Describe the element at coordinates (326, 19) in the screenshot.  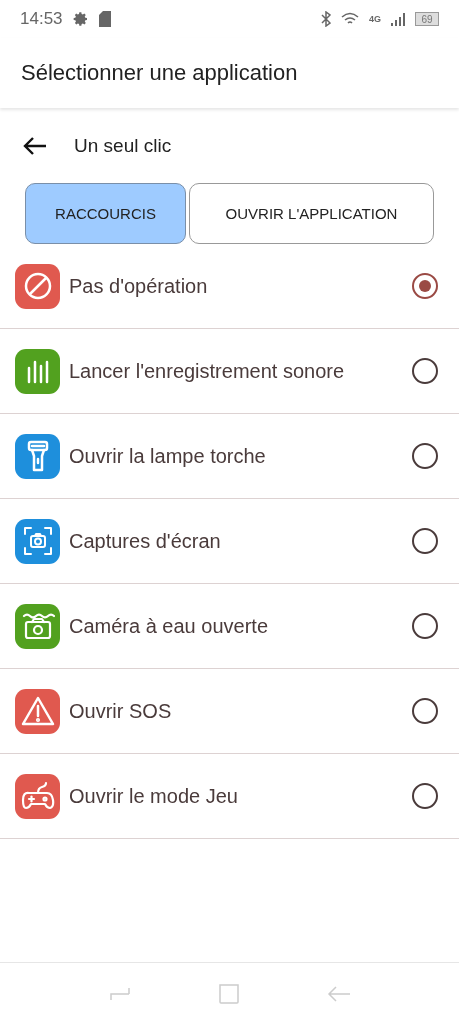
I see `bluetooth-icon` at that location.